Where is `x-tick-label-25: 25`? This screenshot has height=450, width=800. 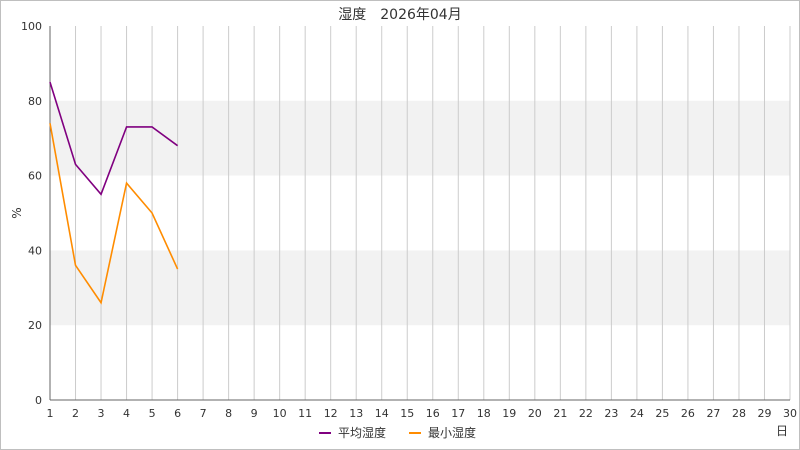
x-tick-label-25: 25 is located at coordinates (662, 413).